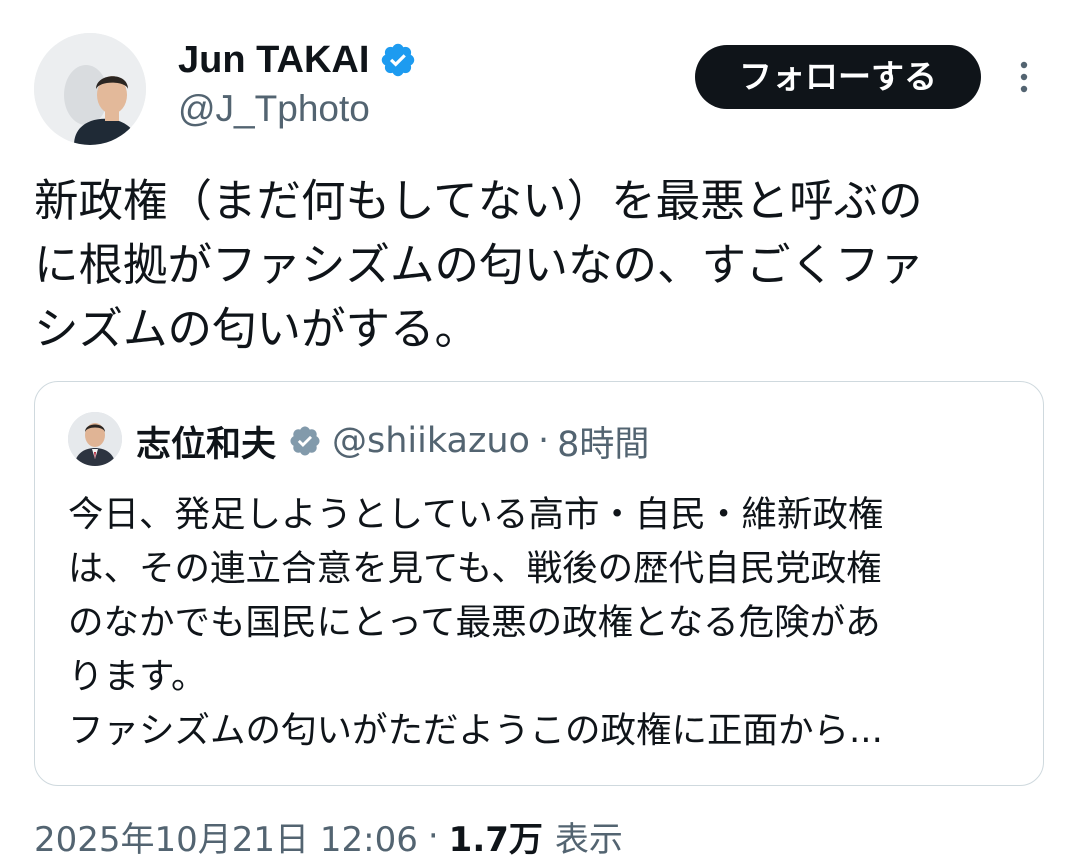 This screenshot has width=1080, height=867. Describe the element at coordinates (226, 836) in the screenshot. I see `tweet-timestamp: 2025年10月21日 12:06` at that location.